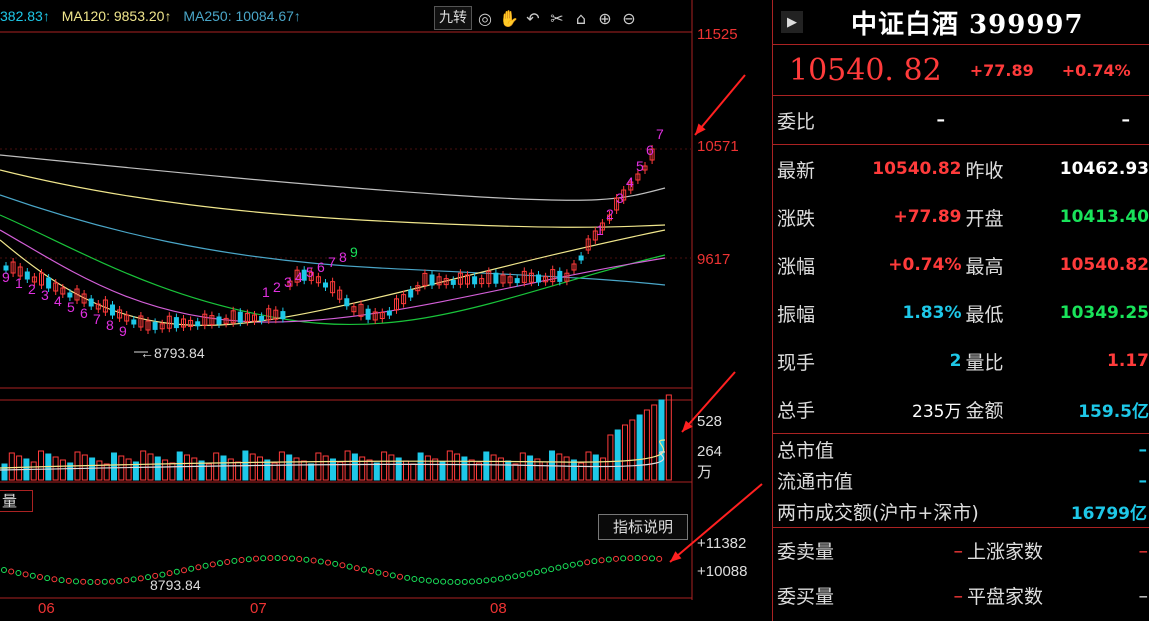 The width and height of the screenshot is (1149, 621). Describe the element at coordinates (650, 150) in the screenshot. I see `td-count-label: 6` at that location.